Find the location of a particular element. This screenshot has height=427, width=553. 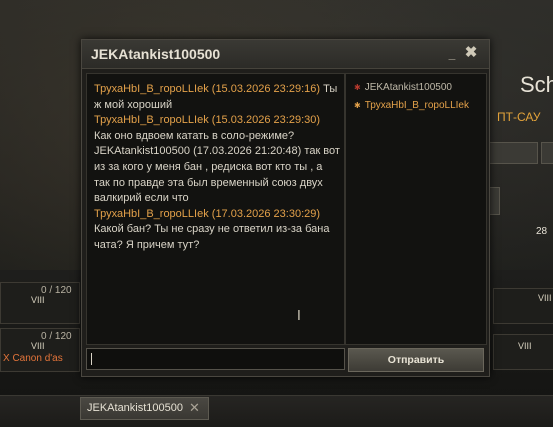

vehicle-title: Sch is located at coordinates (536, 84).